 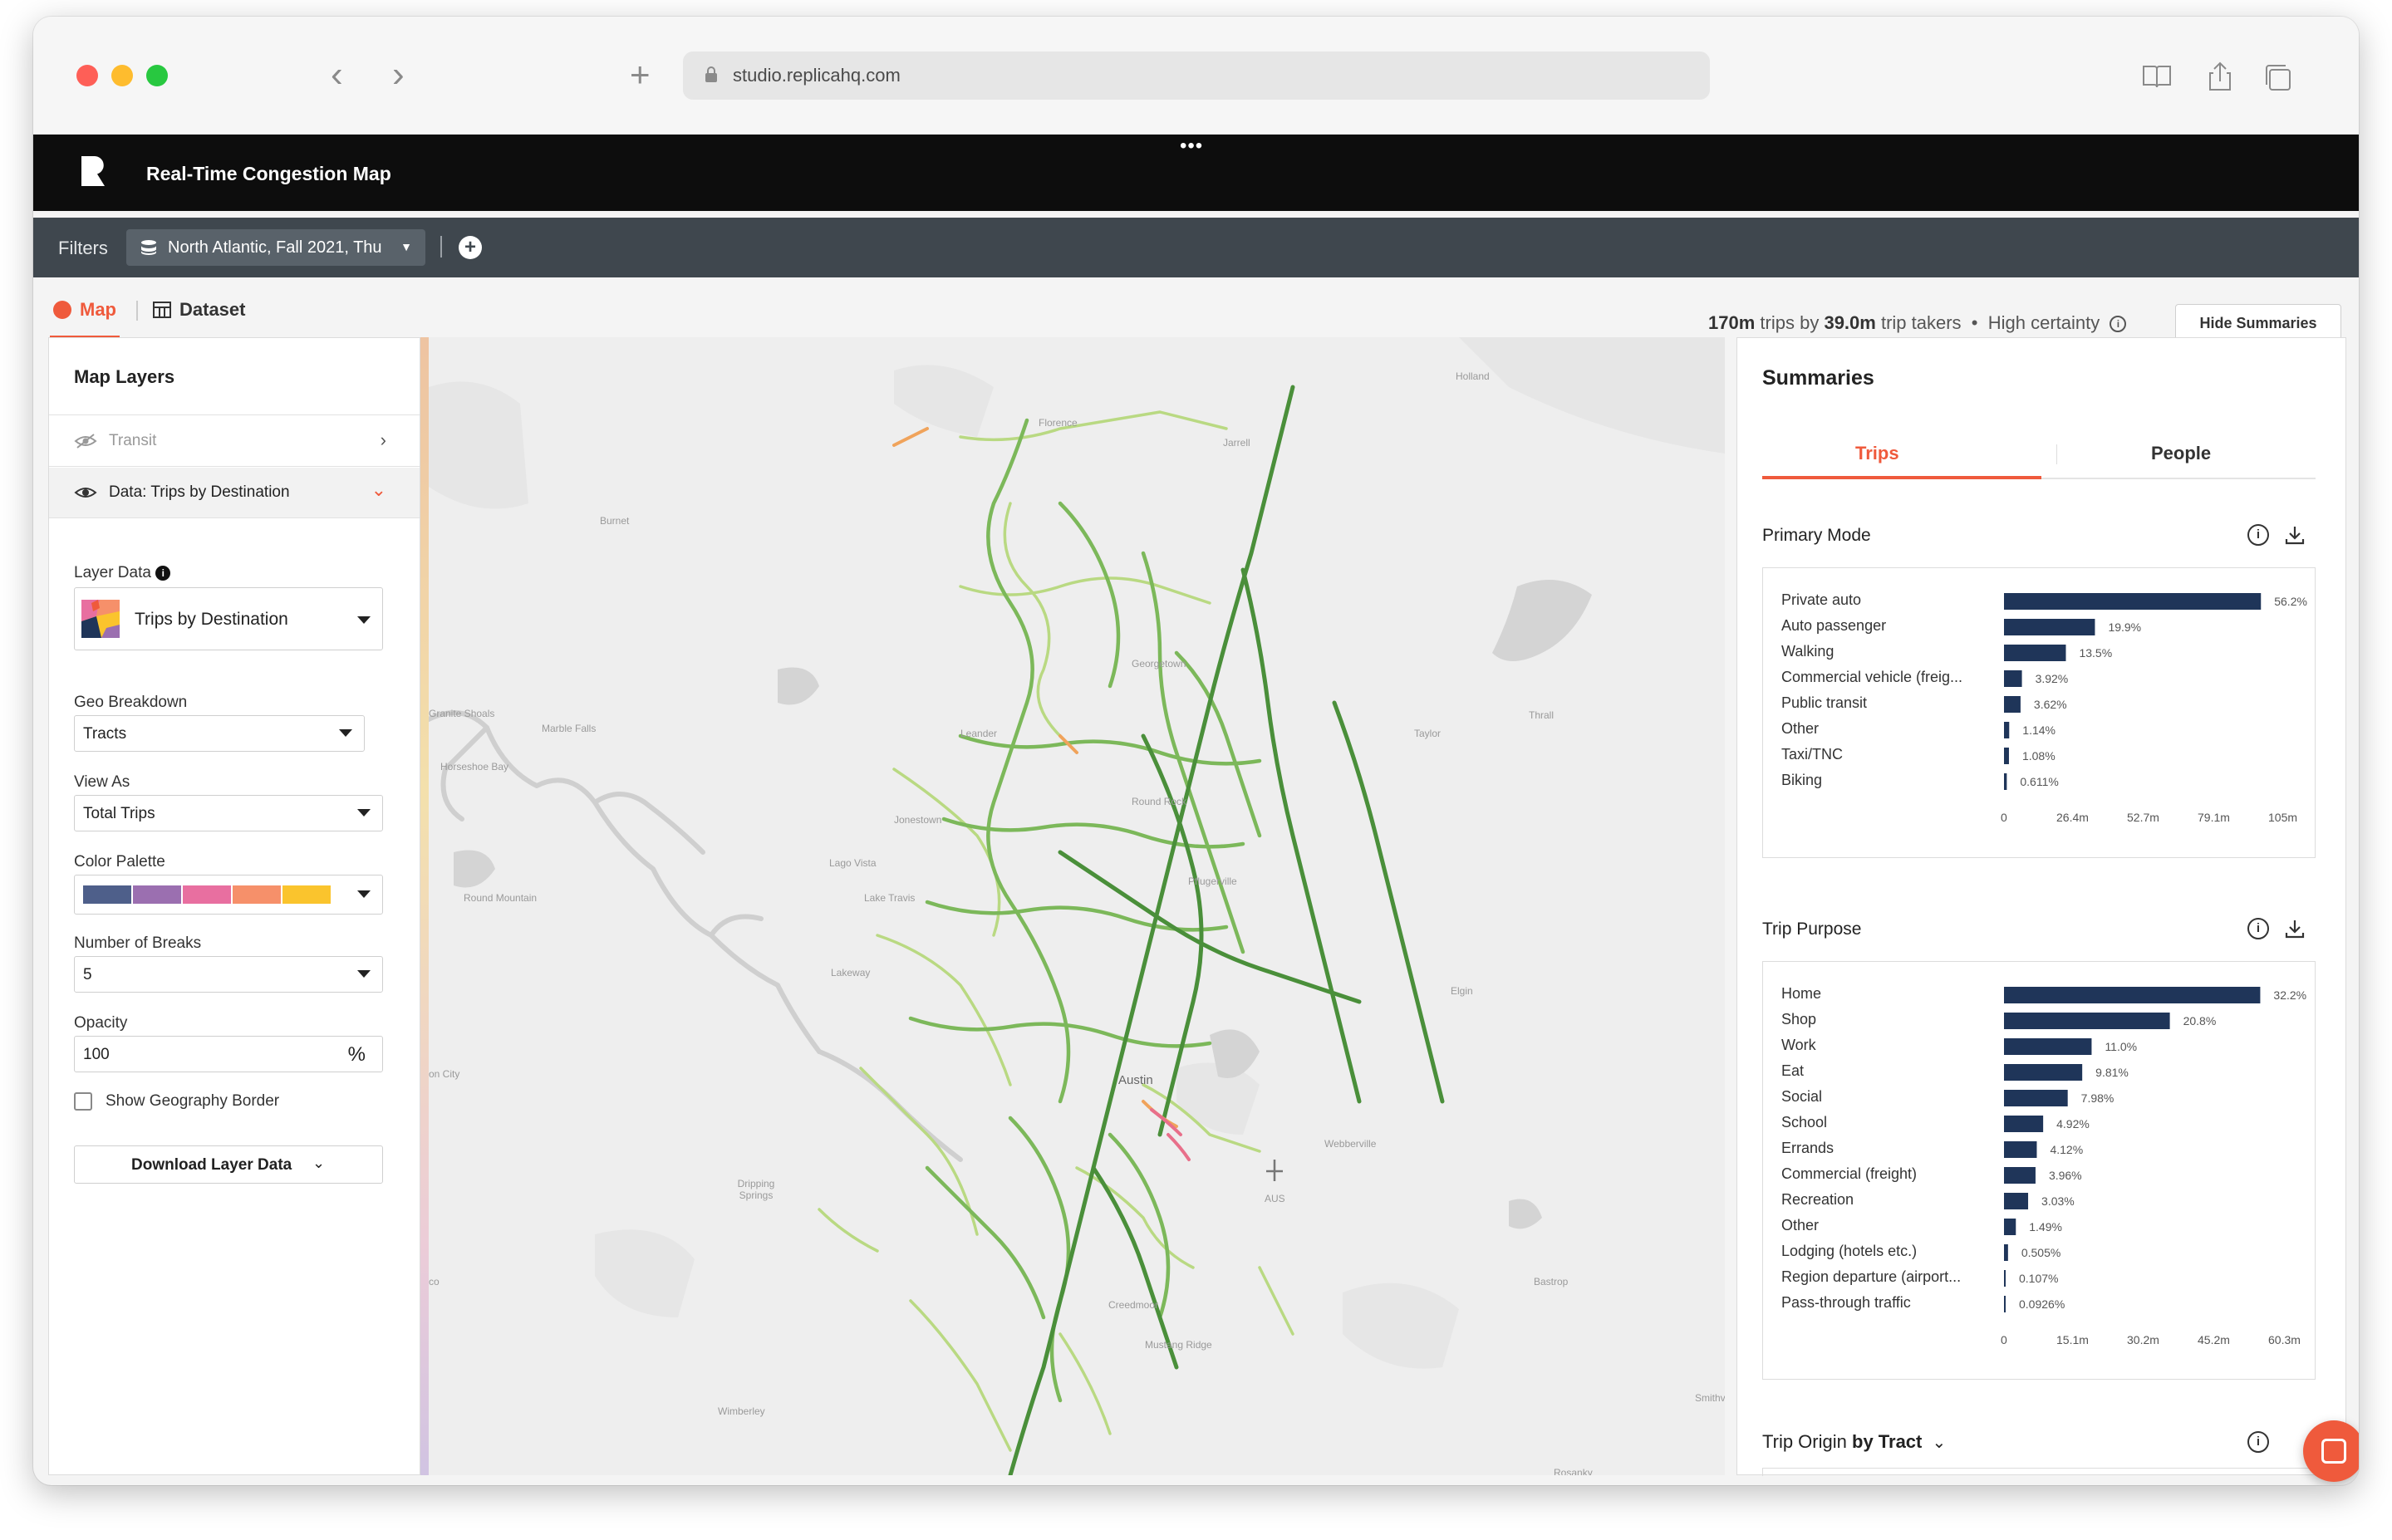 I want to click on bar-category-label: Commercial (freight), so click(x=1850, y=1173).